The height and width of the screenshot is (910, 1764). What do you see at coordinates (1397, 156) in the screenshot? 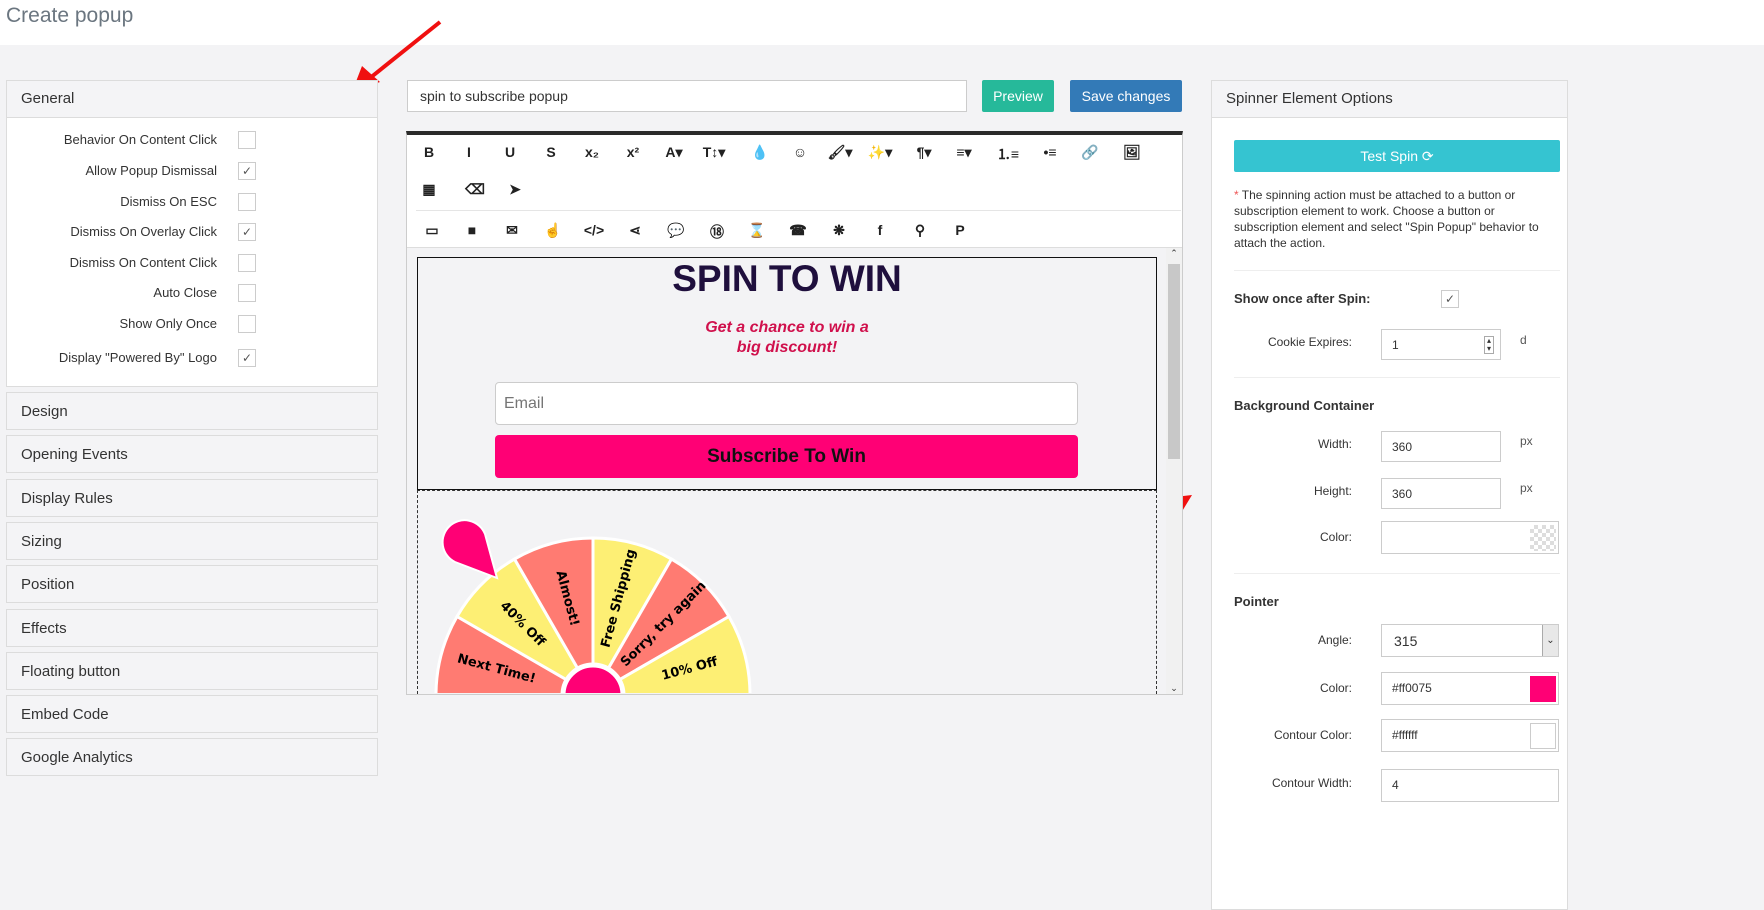
I see `test-spin-button: Test Spin ⟳` at bounding box center [1397, 156].